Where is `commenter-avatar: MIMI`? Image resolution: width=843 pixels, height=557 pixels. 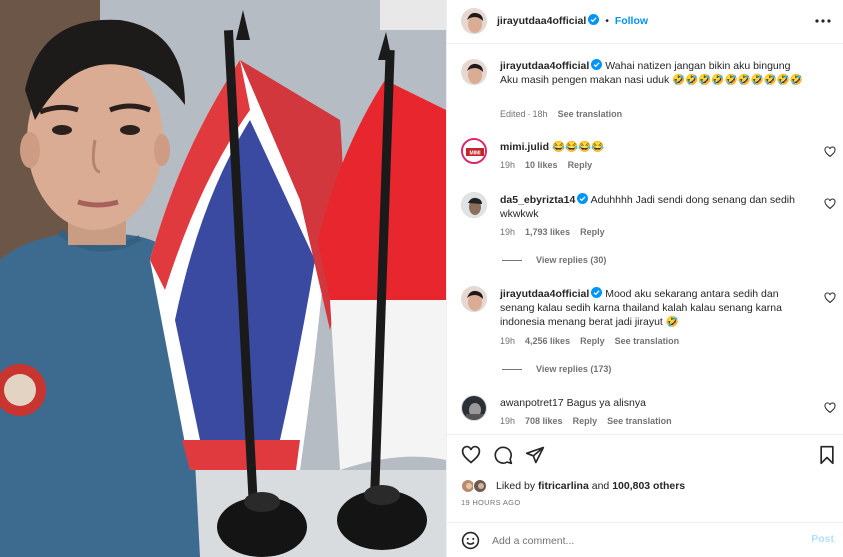
commenter-avatar: MIMI is located at coordinates (474, 151).